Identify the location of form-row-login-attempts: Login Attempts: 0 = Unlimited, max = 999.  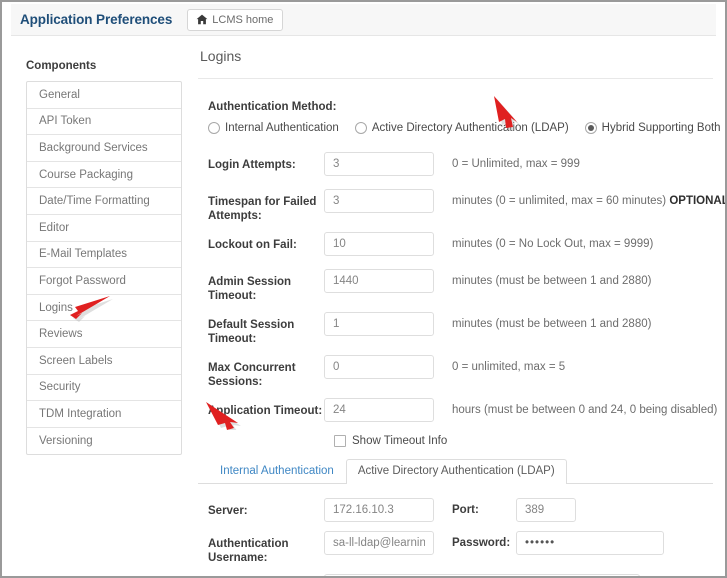
(455, 166).